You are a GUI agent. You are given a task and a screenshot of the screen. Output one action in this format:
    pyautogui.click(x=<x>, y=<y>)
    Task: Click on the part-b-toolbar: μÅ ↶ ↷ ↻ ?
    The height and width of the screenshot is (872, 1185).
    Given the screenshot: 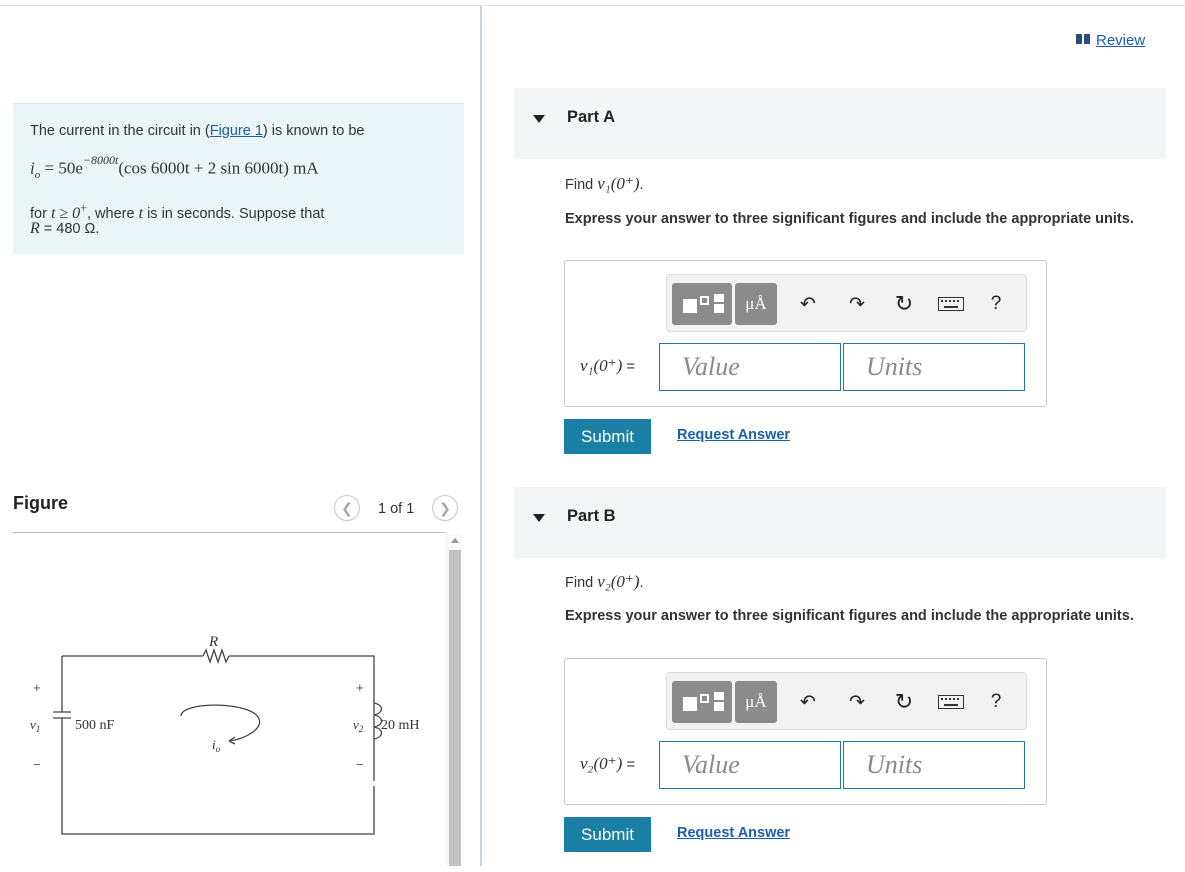 What is the action you would take?
    pyautogui.click(x=846, y=701)
    